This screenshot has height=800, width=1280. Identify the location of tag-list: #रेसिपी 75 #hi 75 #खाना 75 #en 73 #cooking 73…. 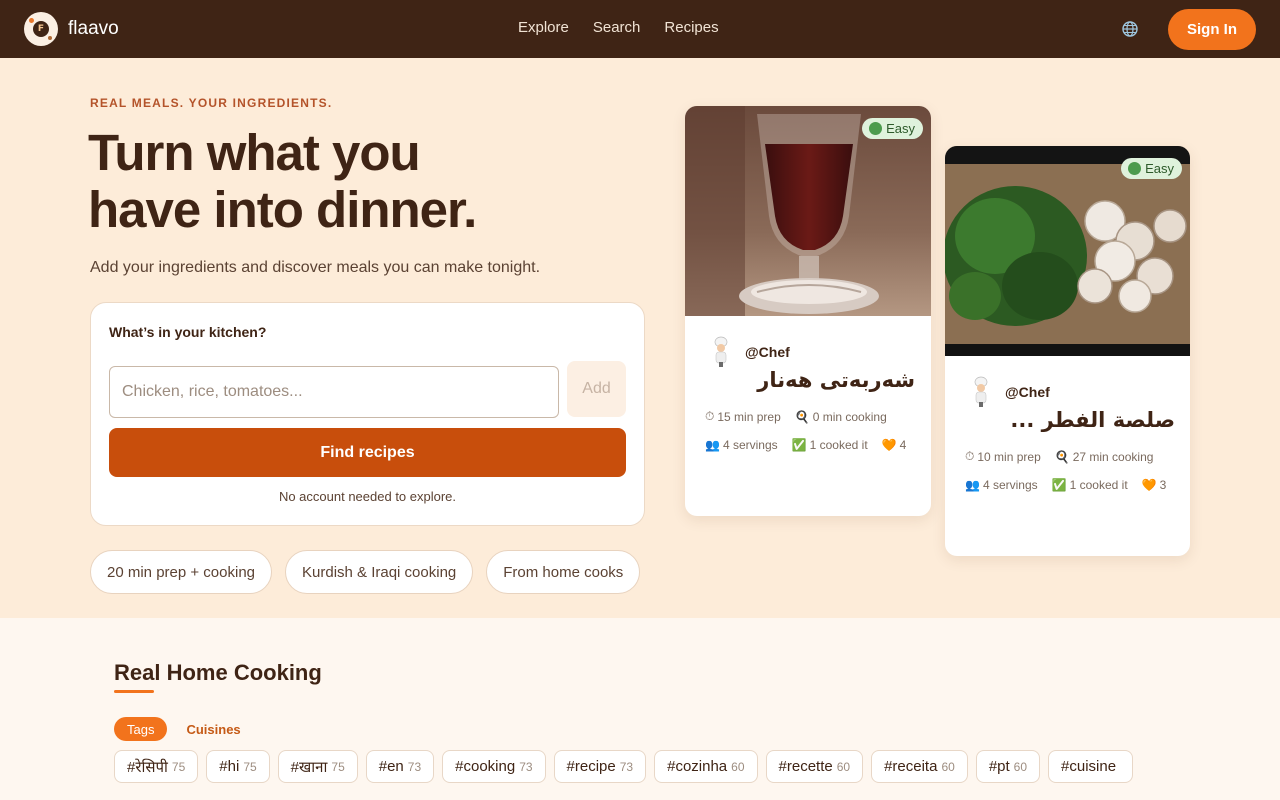
(640, 767).